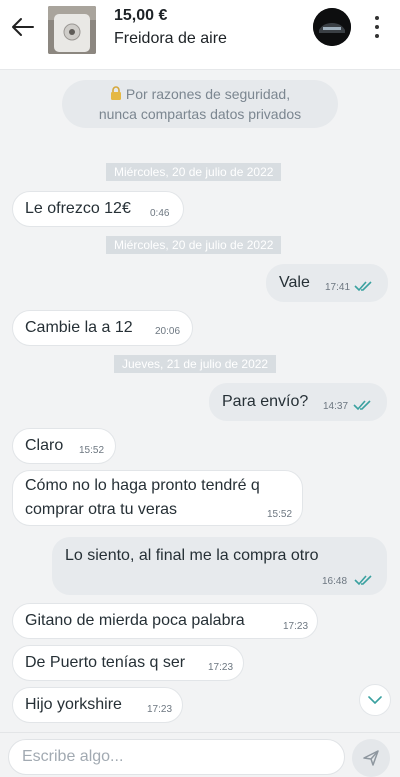  What do you see at coordinates (79, 327) in the screenshot?
I see `message-text: Cambie la a 12` at bounding box center [79, 327].